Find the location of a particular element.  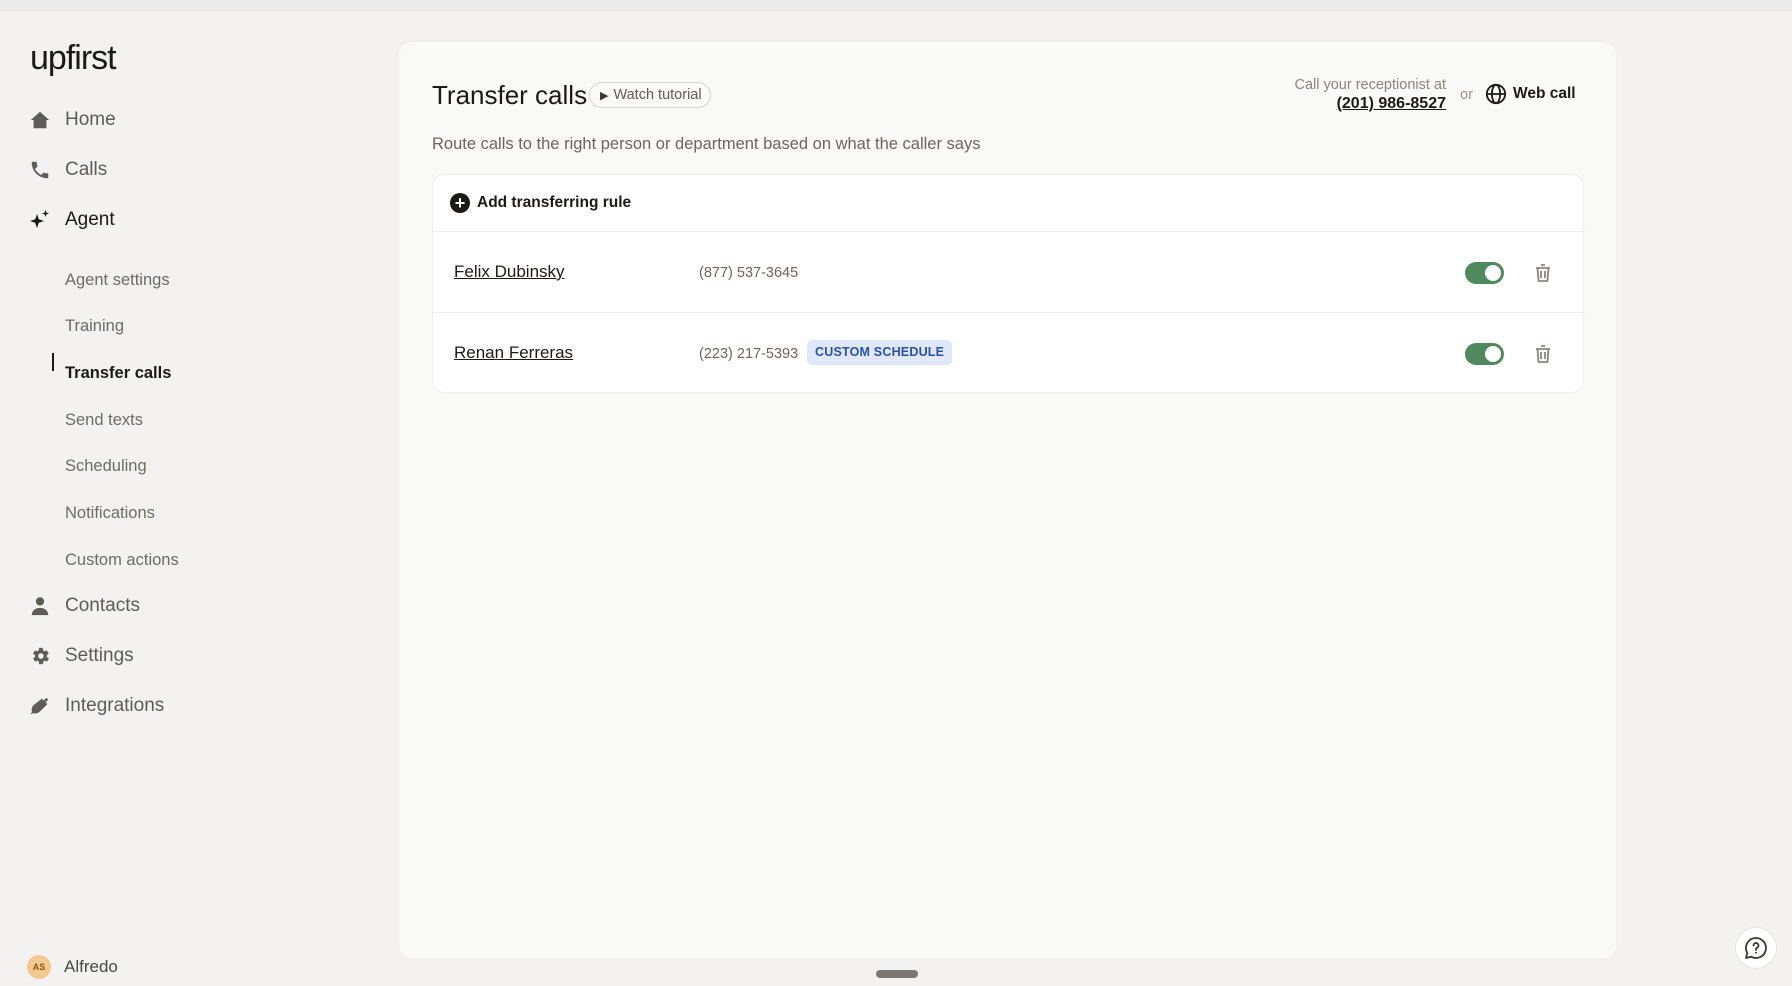

nav-calls-label: Calls is located at coordinates (86, 169).